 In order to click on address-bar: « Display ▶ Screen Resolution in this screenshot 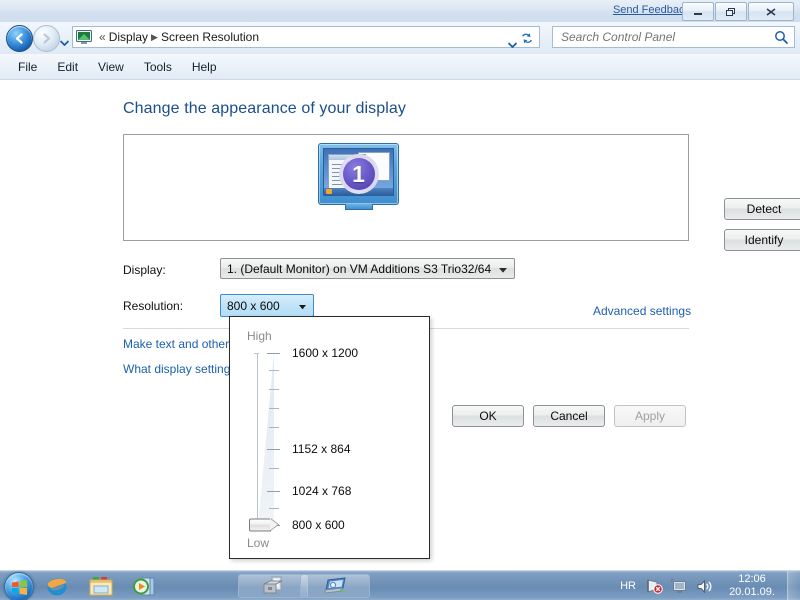, I will do `click(306, 37)`.